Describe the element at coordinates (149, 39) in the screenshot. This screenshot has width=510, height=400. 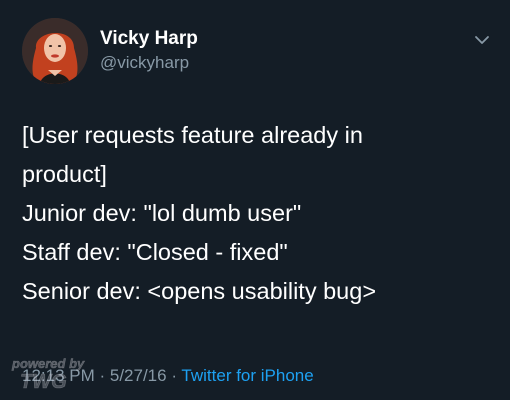
I see `author-name: Vicky Harp` at that location.